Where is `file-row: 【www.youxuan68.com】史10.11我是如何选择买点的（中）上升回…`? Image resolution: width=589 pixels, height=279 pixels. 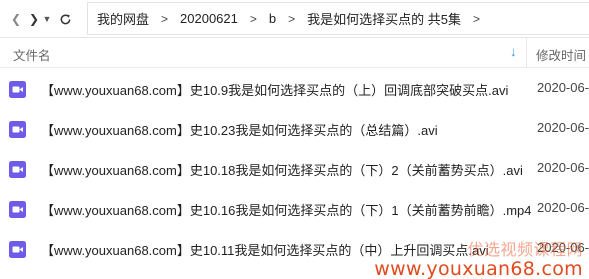
file-row: 【www.youxuan68.com】史10.11我是如何选择买点的（中）上升回… is located at coordinates (294, 249).